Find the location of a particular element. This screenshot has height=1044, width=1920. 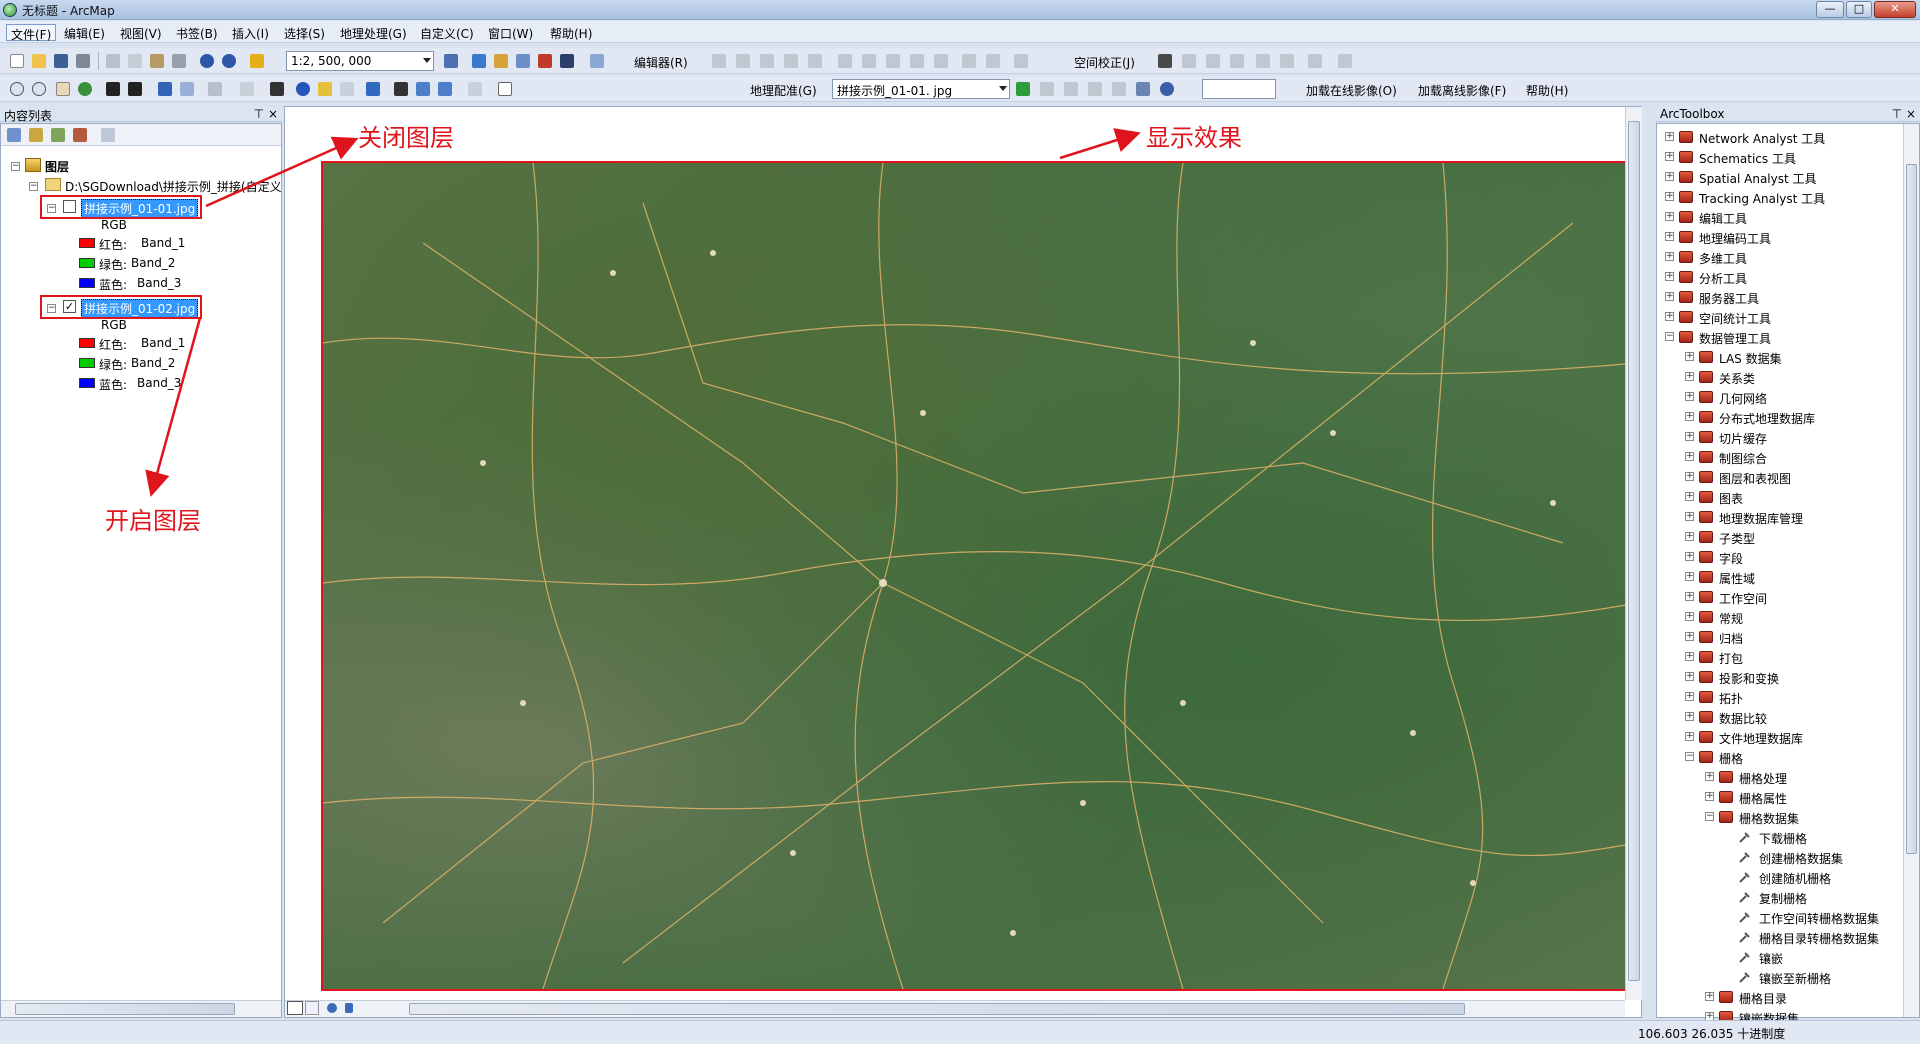

toolset-item: 子类型 is located at coordinates (1737, 538).